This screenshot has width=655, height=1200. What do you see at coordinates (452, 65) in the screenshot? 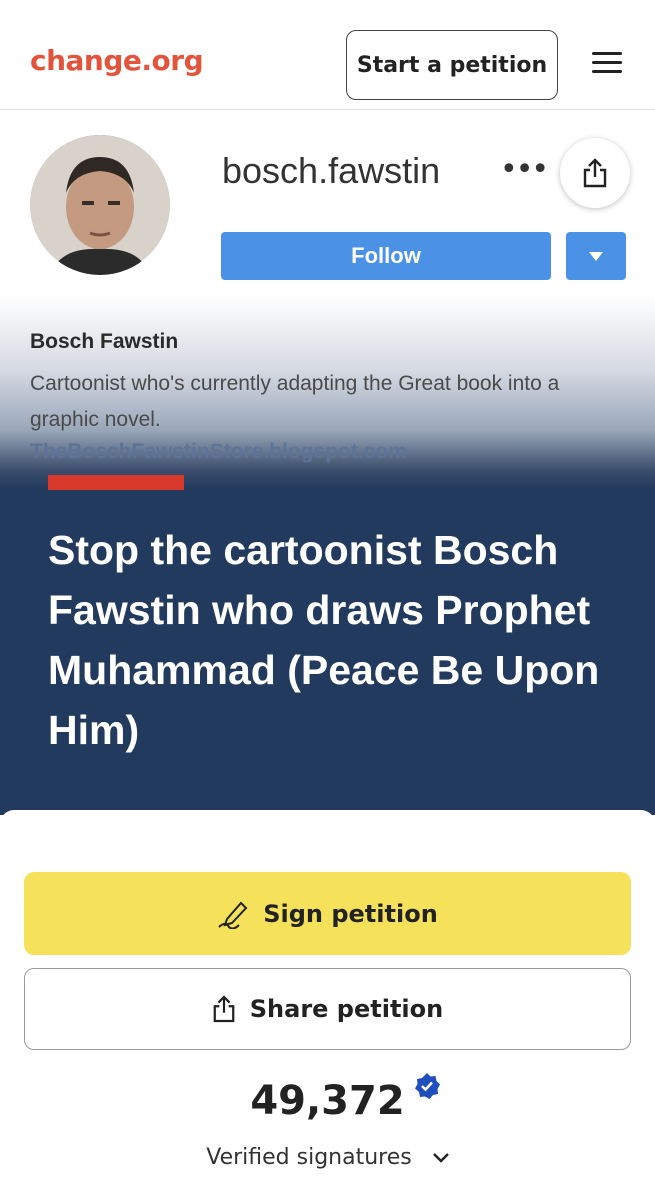
I see `start-petition-button: Start a petition` at bounding box center [452, 65].